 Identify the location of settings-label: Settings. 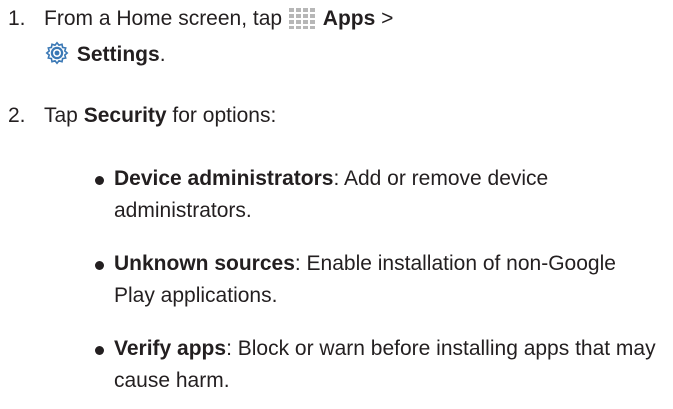
(118, 54).